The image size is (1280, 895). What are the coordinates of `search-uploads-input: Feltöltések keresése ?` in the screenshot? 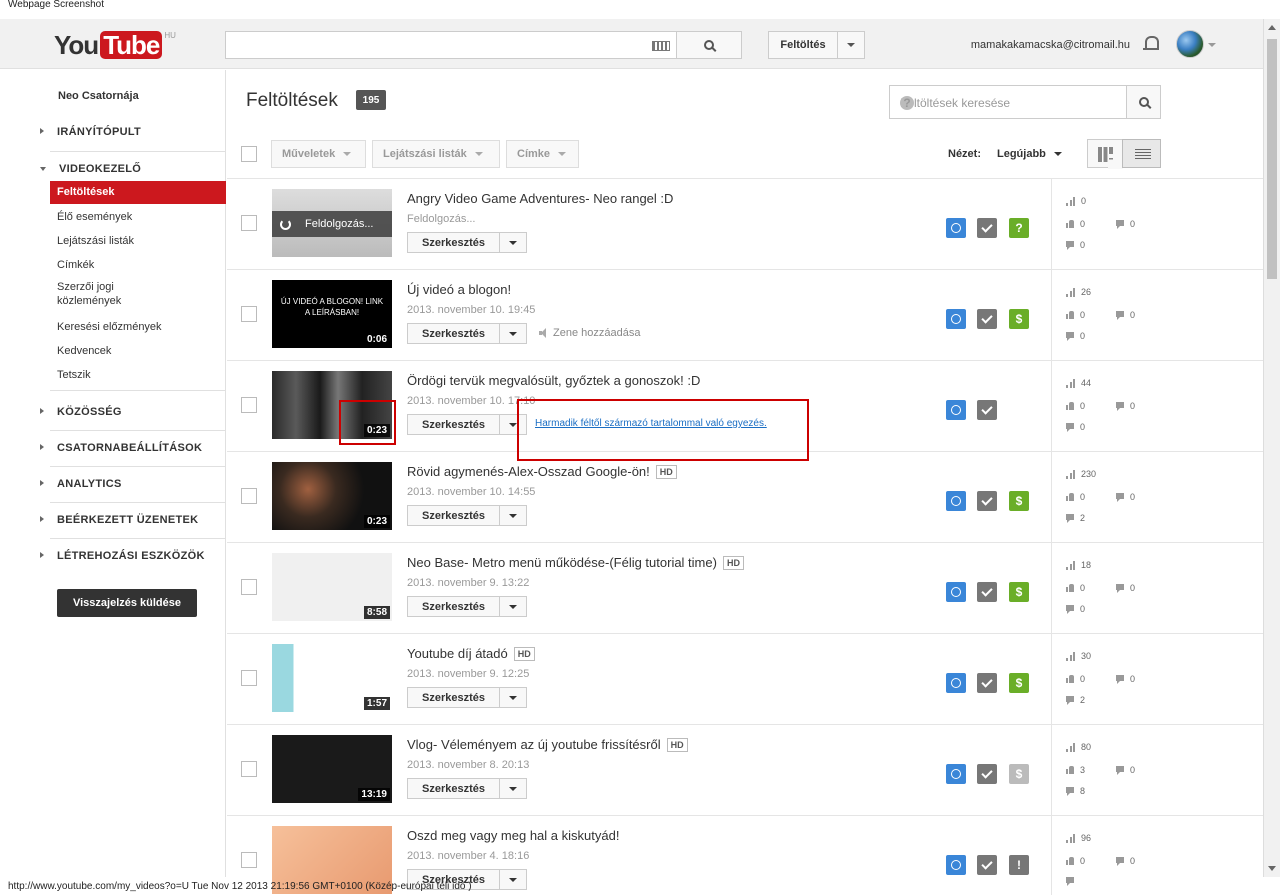 It's located at (1008, 102).